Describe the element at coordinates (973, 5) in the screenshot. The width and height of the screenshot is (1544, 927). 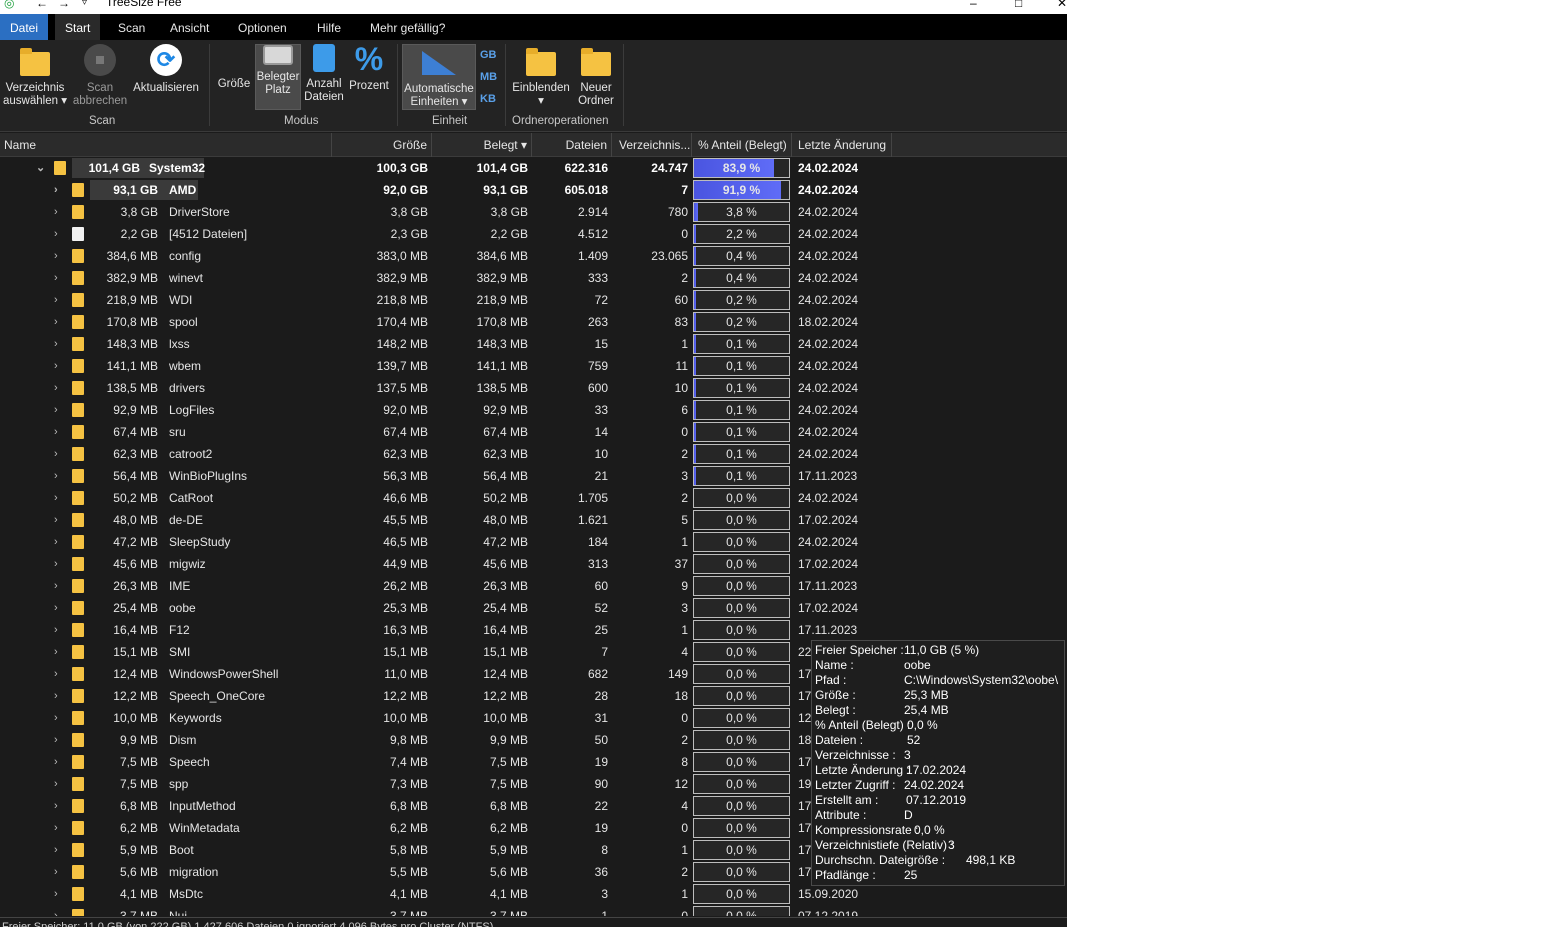
I see `minimize-button: –` at that location.